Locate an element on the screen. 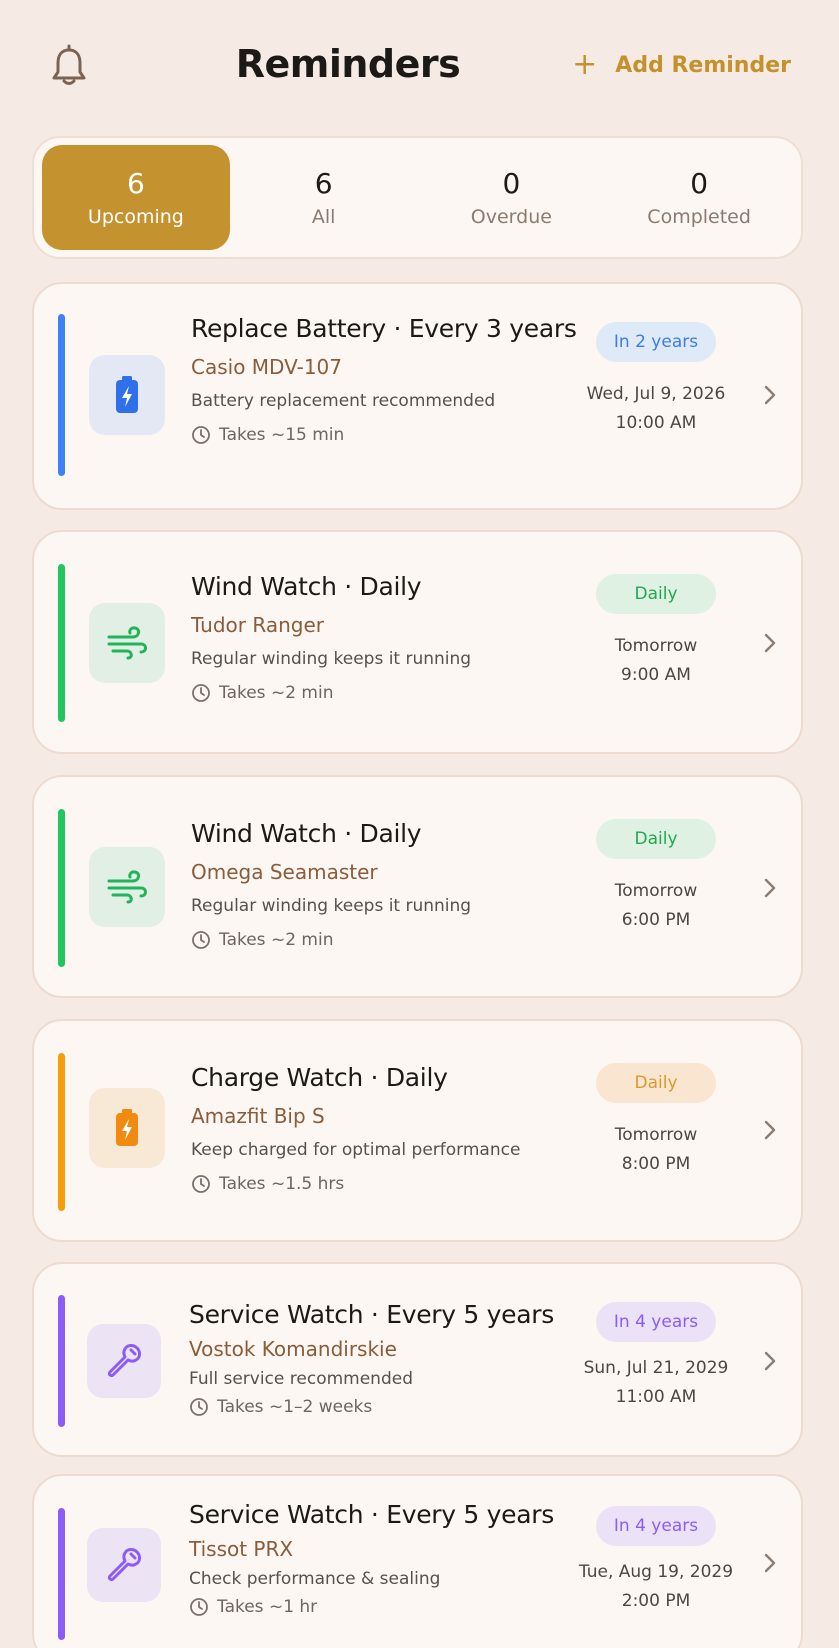  add-reminder-button: + Add Reminder is located at coordinates (681, 65).